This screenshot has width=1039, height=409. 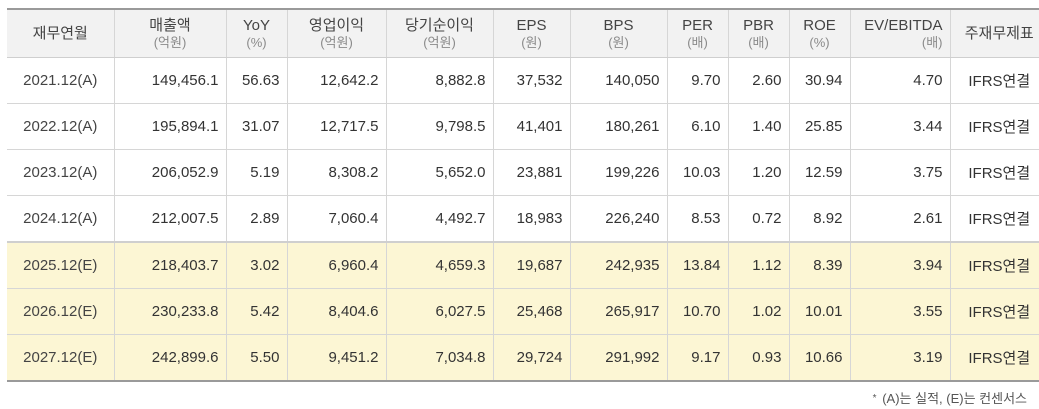 I want to click on cell-net-income: 4,492.7, so click(x=439, y=219).